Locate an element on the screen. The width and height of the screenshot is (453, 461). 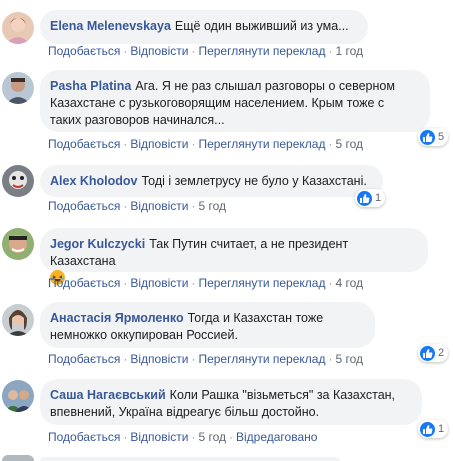
comment-author: Elena Melenevskaya is located at coordinates (110, 26).